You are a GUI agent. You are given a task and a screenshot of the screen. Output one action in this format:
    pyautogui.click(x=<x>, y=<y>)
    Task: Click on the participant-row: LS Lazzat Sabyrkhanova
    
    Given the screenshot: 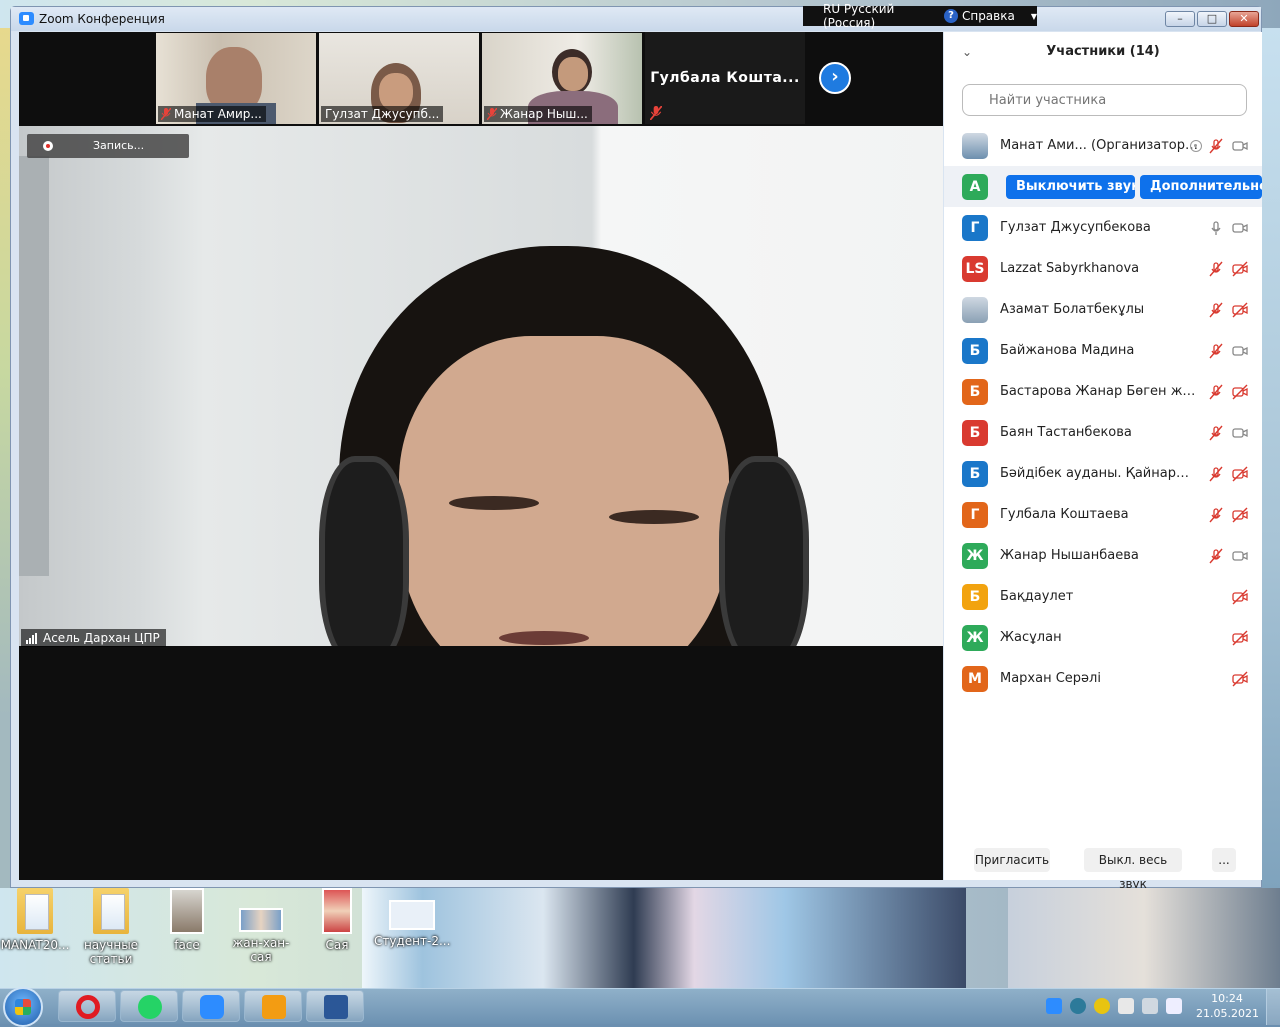 What is the action you would take?
    pyautogui.click(x=1103, y=268)
    